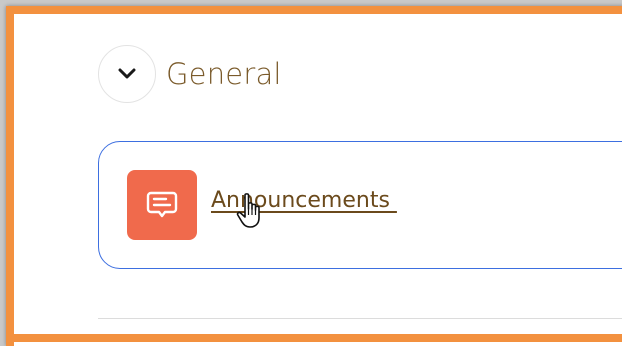 This screenshot has height=346, width=622. I want to click on section-header: General, so click(190, 74).